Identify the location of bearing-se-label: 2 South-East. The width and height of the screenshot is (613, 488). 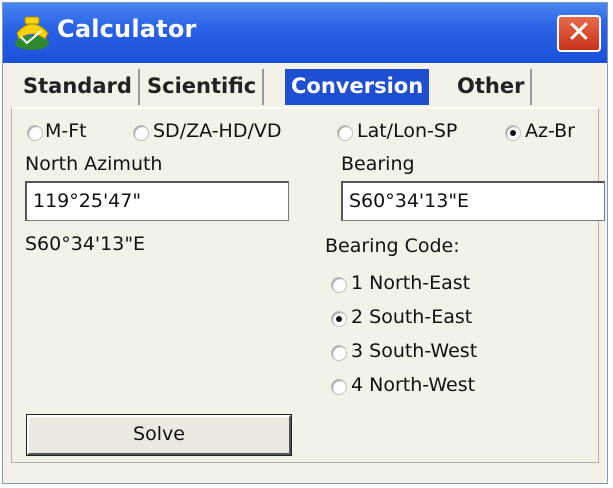
(412, 317).